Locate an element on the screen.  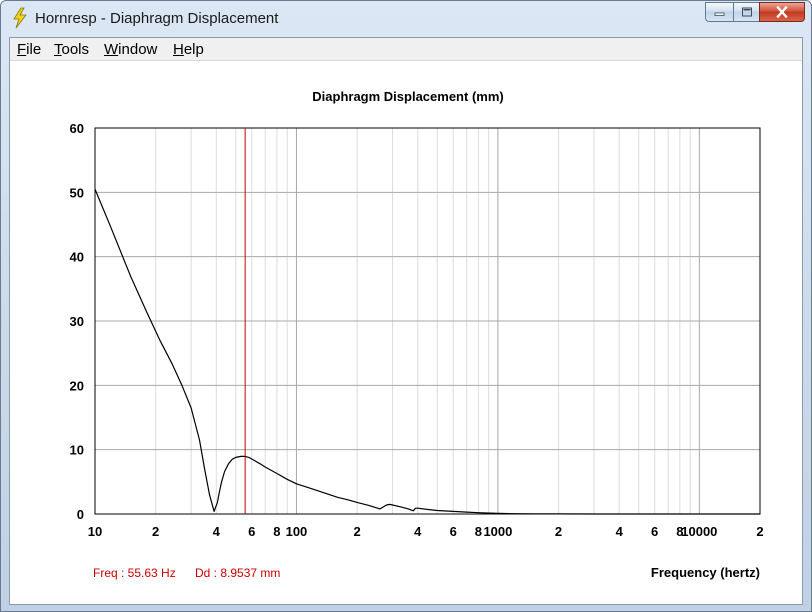
x-tick-label: 10000 is located at coordinates (699, 531).